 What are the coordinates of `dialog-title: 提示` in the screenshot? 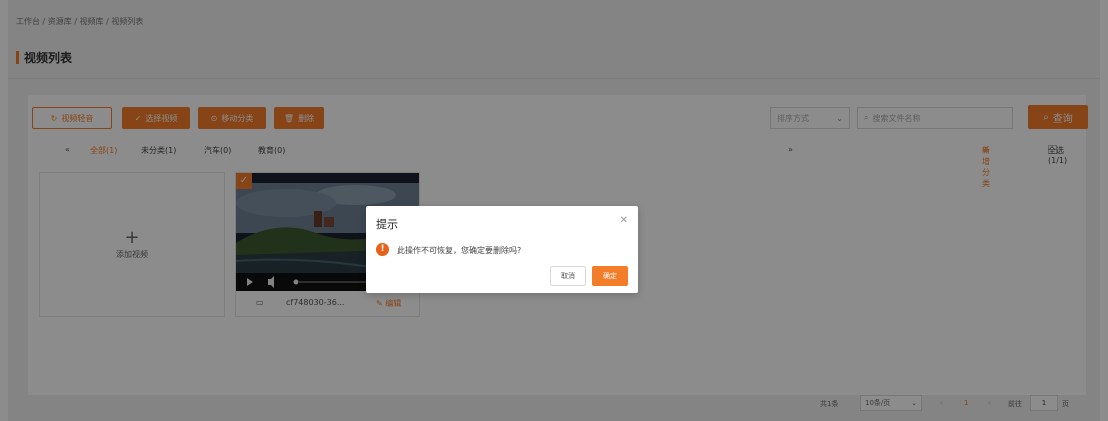 It's located at (387, 224).